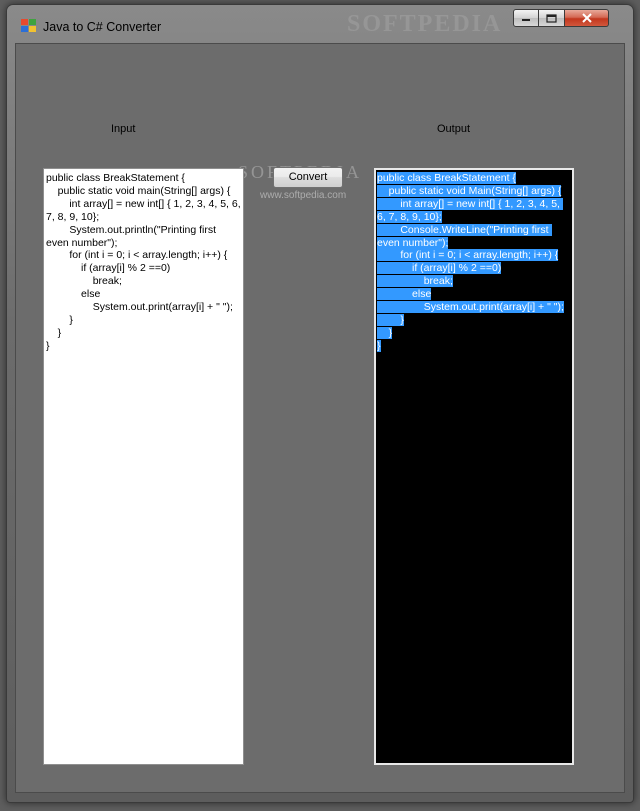  I want to click on close-icon, so click(586, 18).